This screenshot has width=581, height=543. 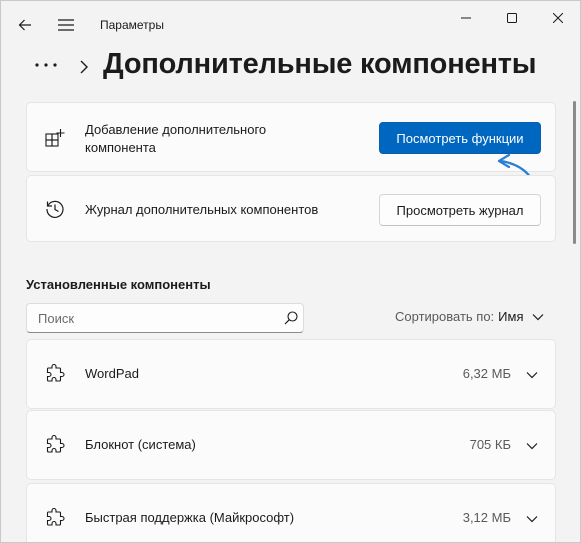 I want to click on feature-name: Блокнот (система), so click(x=140, y=444).